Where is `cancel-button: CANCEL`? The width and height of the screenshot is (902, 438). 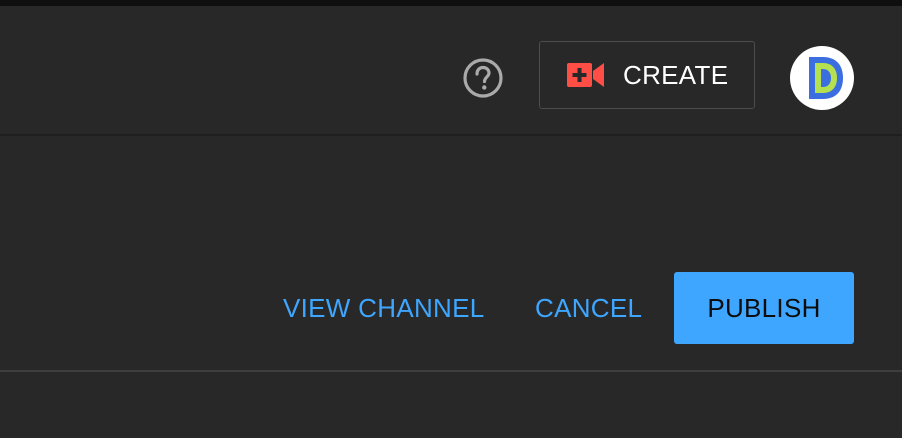 cancel-button: CANCEL is located at coordinates (588, 308).